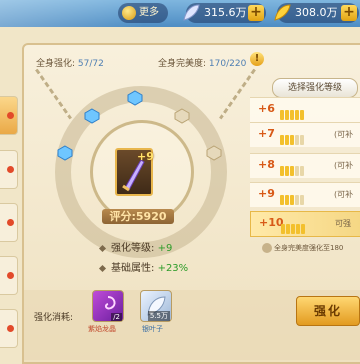 The image size is (360, 364). Describe the element at coordinates (257, 59) in the screenshot. I see `help-icon: !` at that location.